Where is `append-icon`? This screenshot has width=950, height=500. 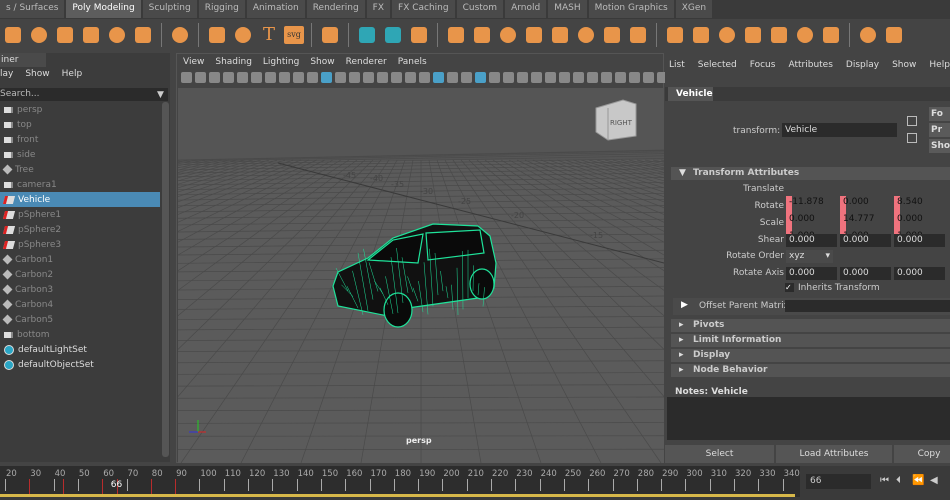
append-icon is located at coordinates (701, 35).